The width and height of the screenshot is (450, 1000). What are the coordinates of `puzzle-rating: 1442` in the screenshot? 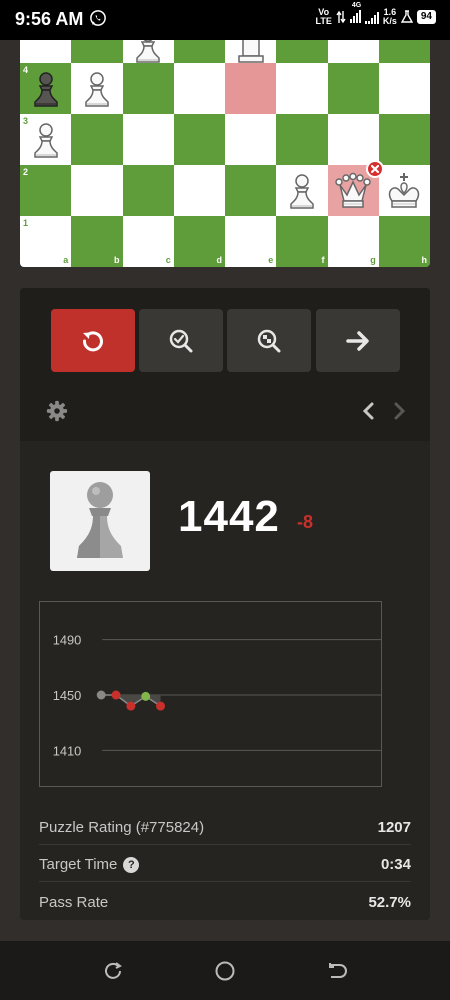 It's located at (229, 516).